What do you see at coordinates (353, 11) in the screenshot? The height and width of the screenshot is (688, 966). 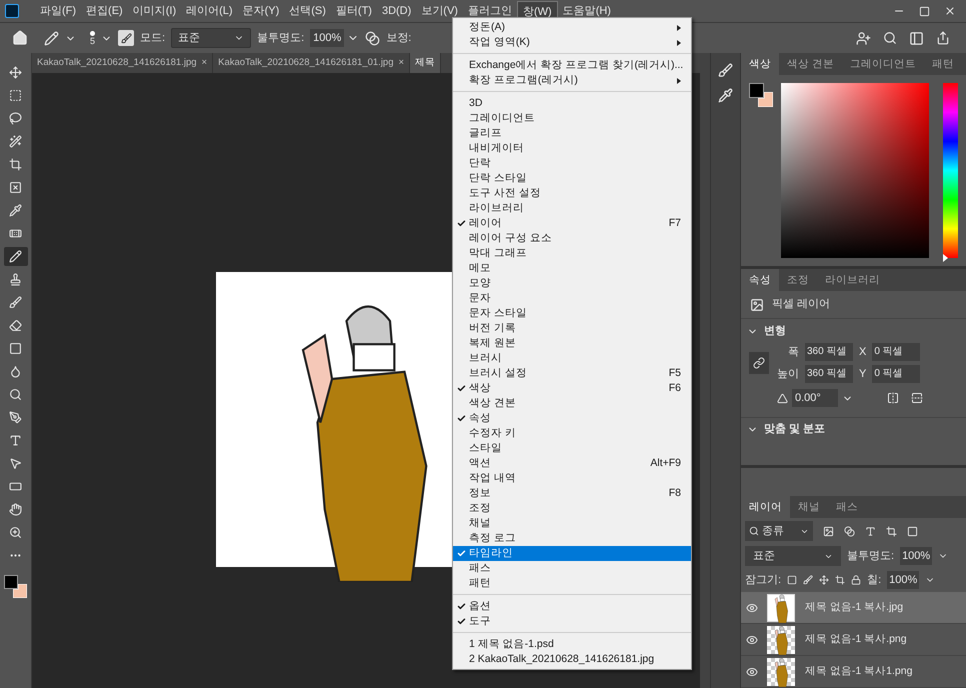 I see `menu-item: 필터(T)` at bounding box center [353, 11].